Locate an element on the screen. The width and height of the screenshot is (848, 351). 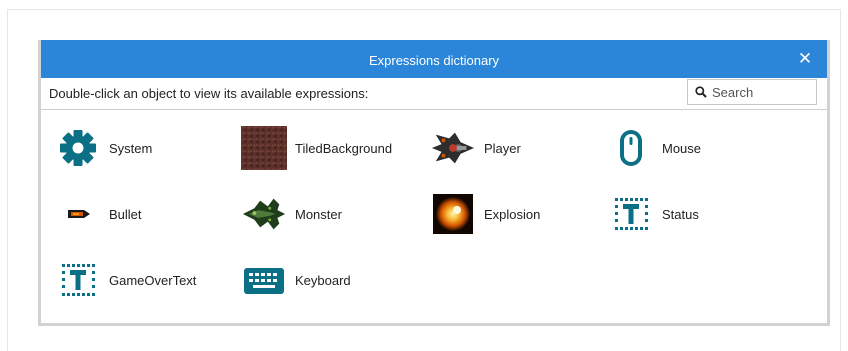
object-label: Mouse is located at coordinates (682, 148).